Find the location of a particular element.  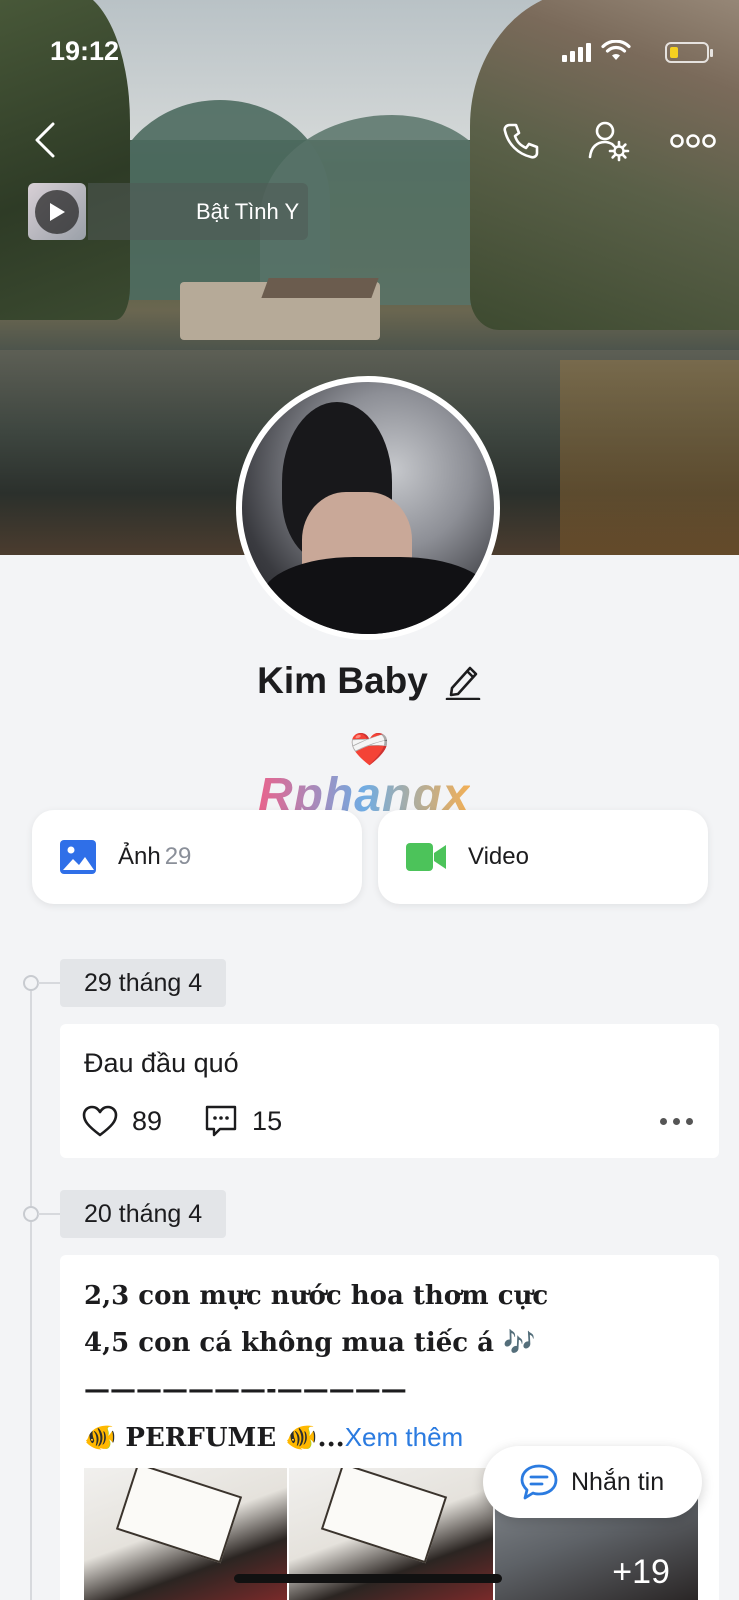

post-line: ———————-————— is located at coordinates (245, 1390).